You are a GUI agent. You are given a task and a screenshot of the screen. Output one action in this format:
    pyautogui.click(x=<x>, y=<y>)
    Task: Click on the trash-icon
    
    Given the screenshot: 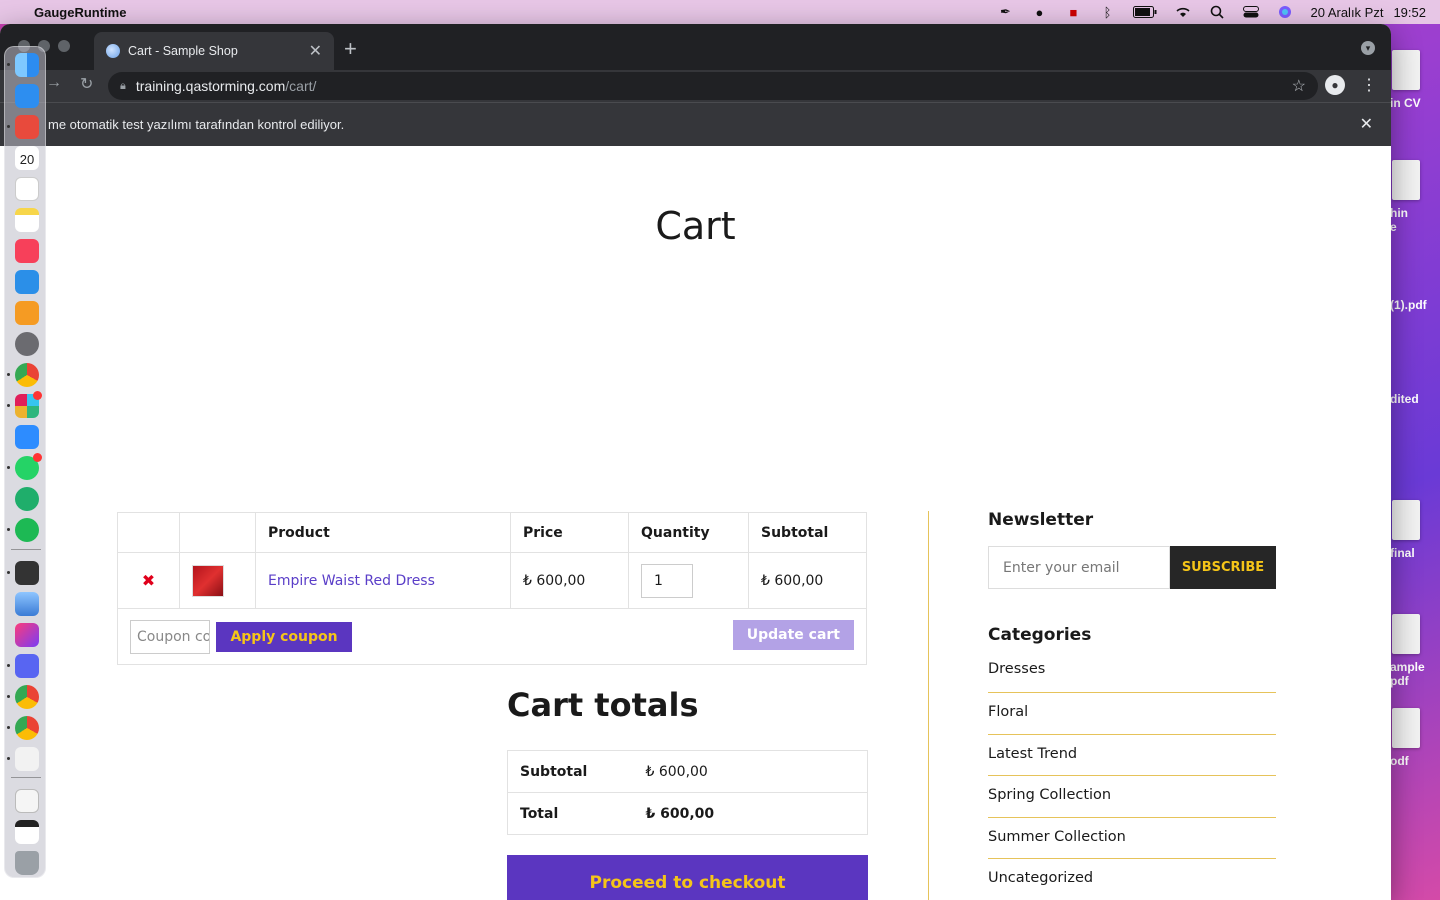 What is the action you would take?
    pyautogui.click(x=27, y=863)
    